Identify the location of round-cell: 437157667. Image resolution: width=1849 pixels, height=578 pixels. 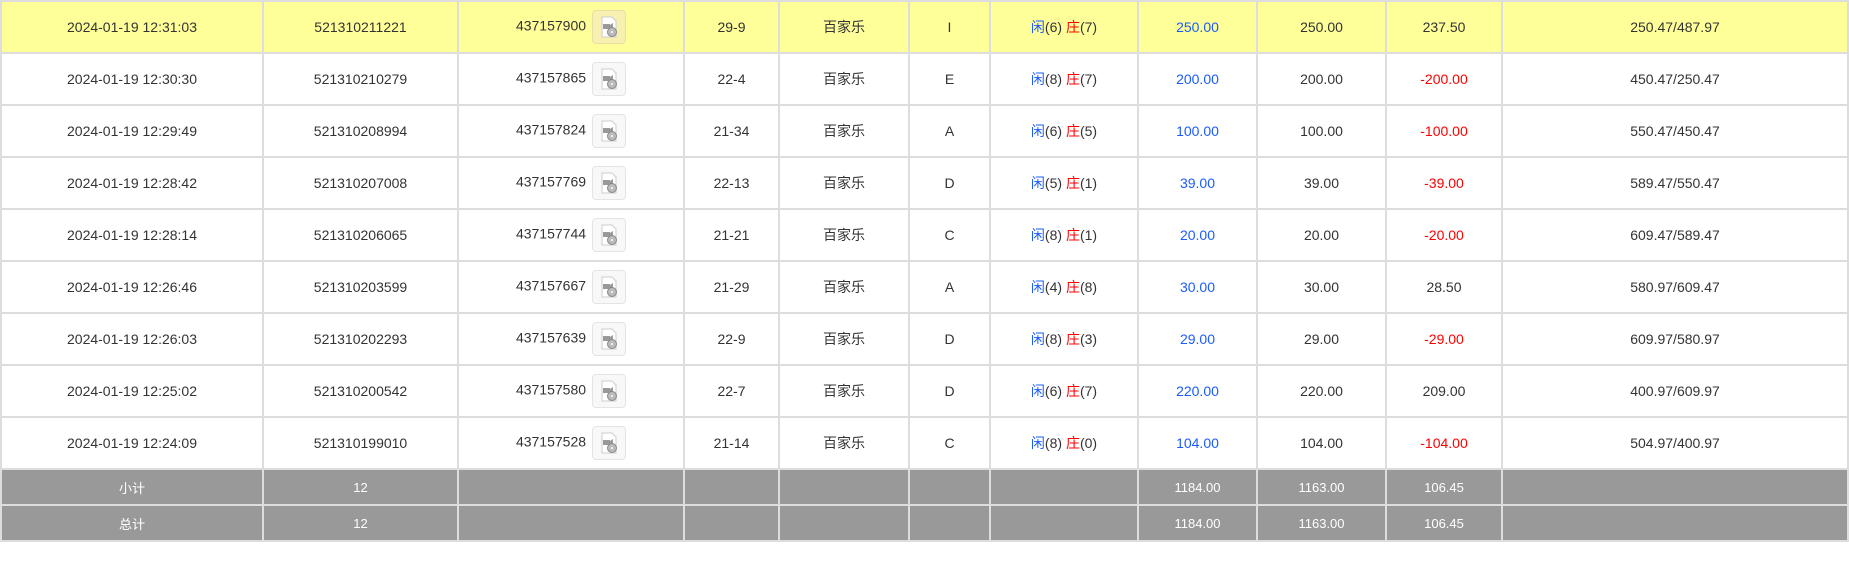
(571, 287).